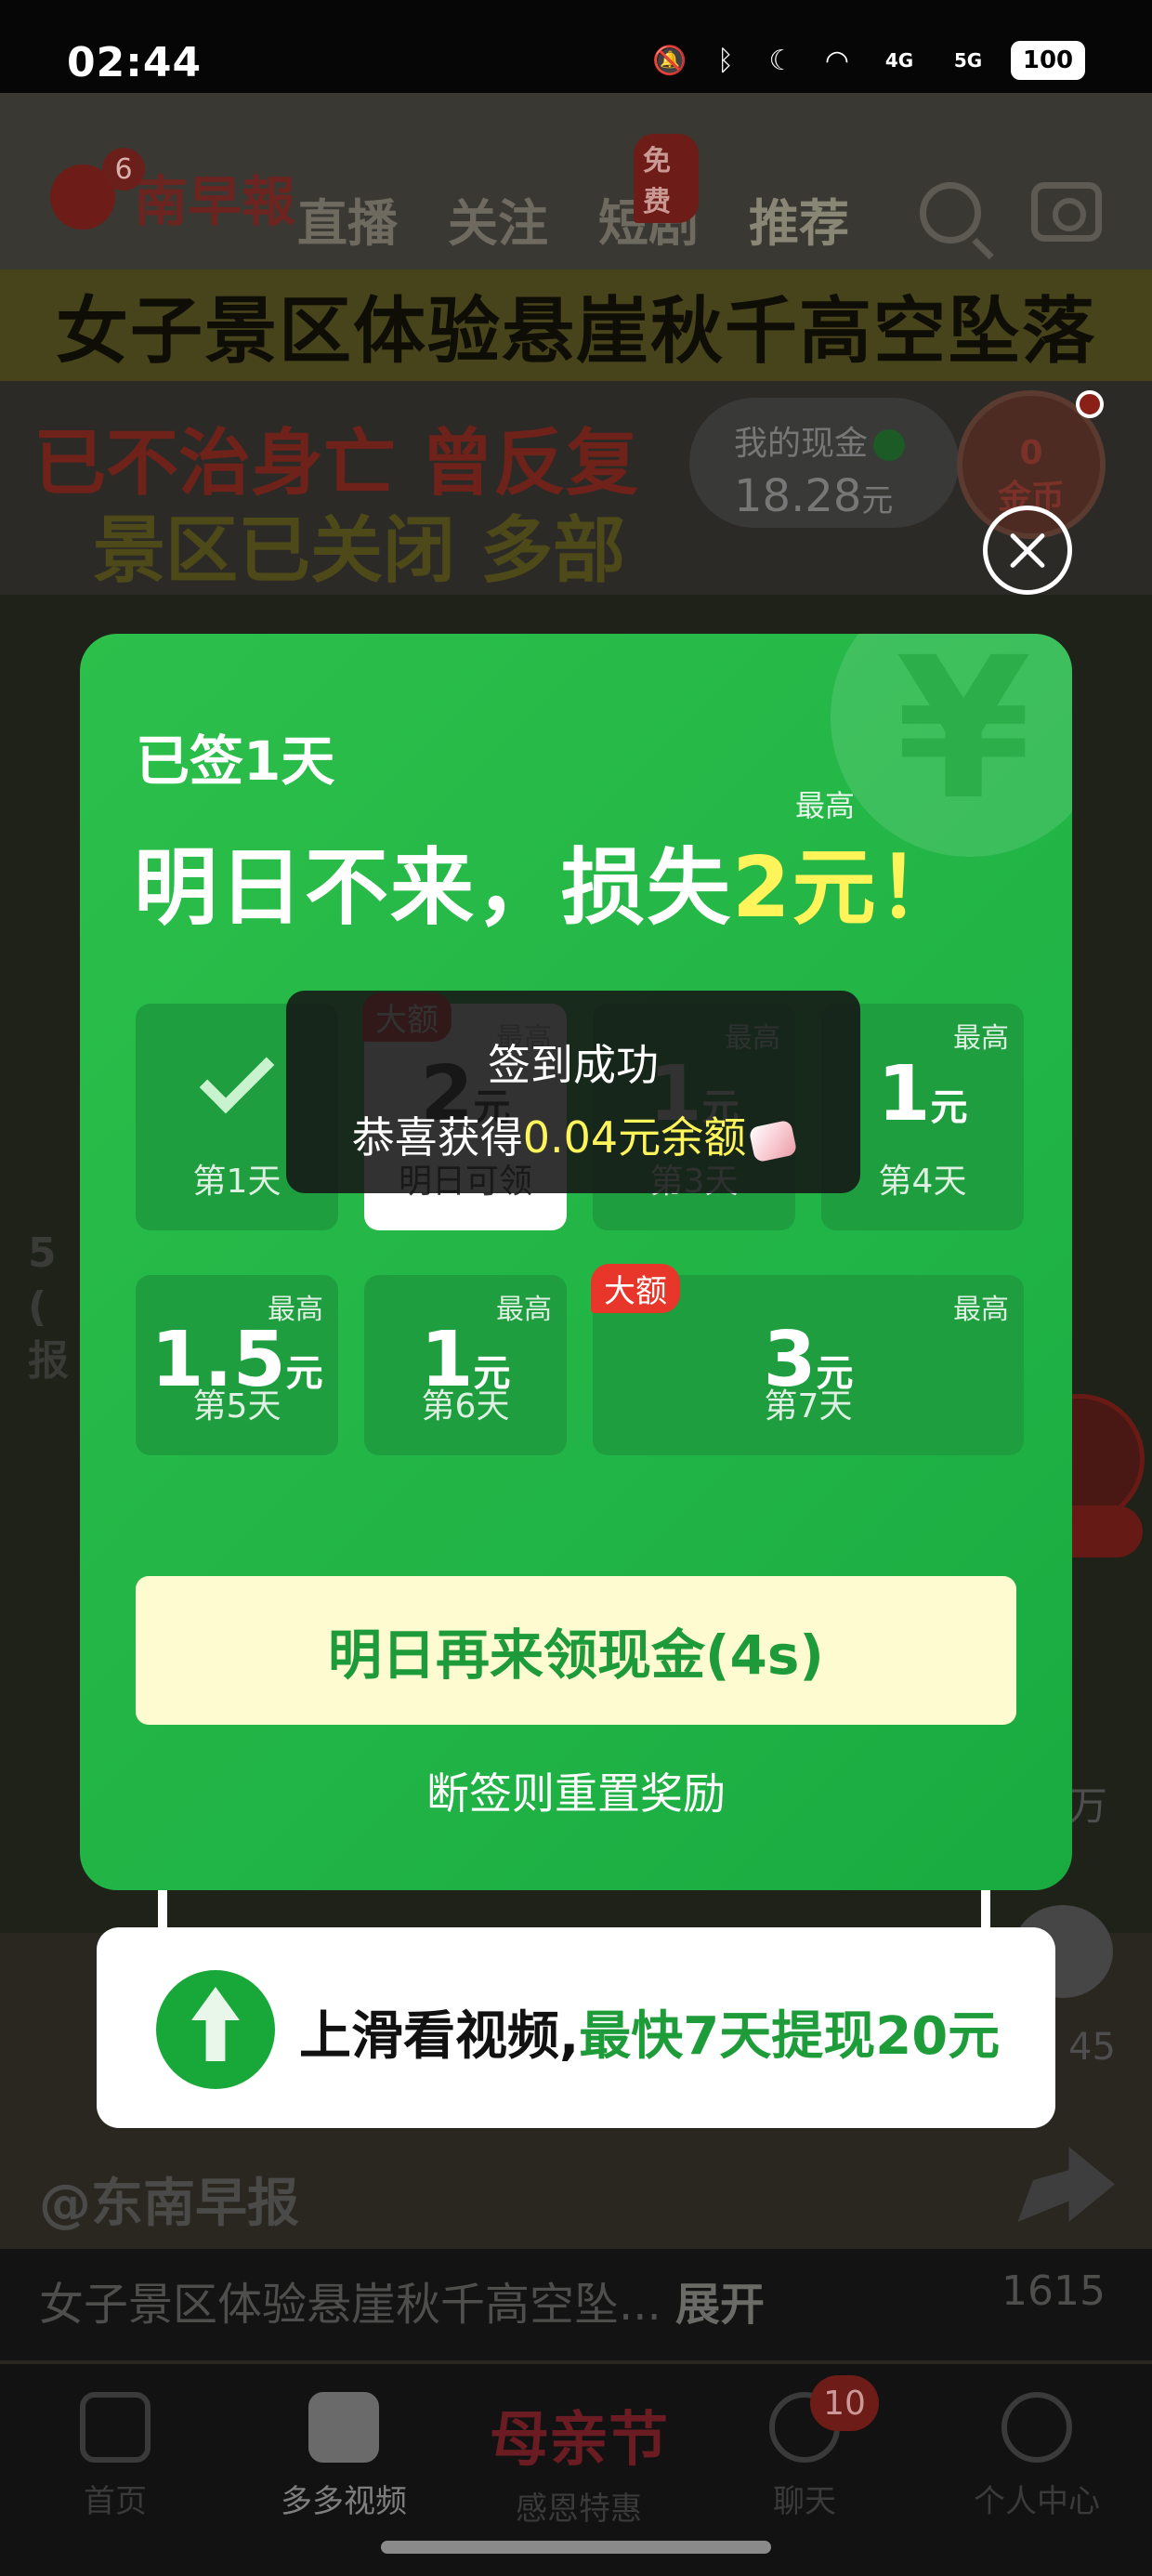 The width and height of the screenshot is (1152, 2576). I want to click on toast-message: 恭喜获得0.04元余额, so click(573, 1134).